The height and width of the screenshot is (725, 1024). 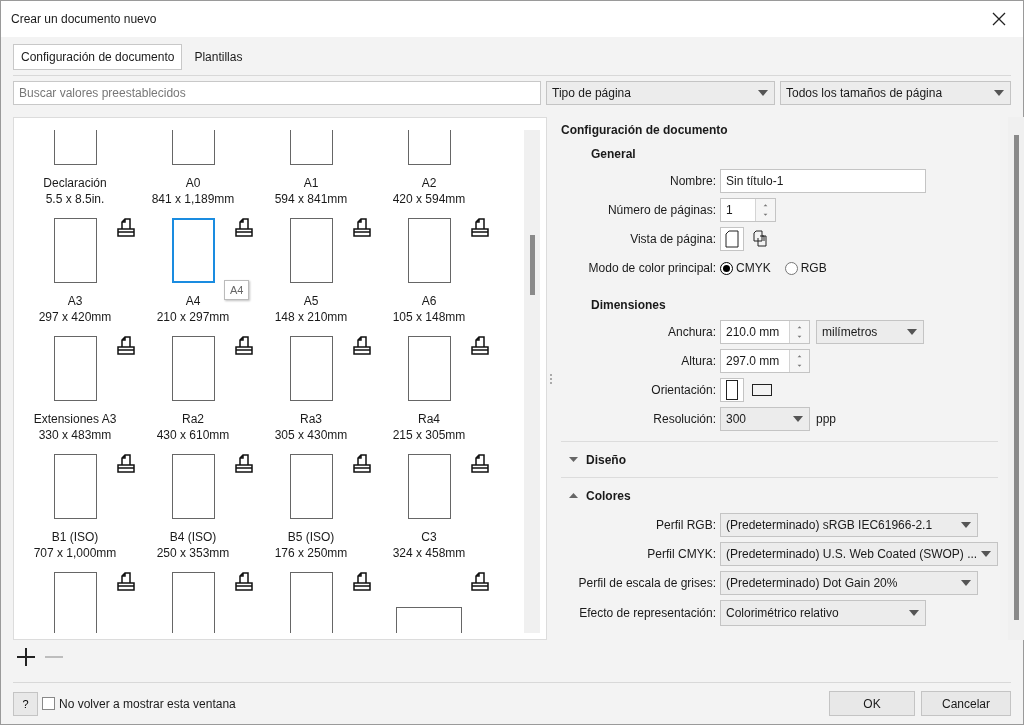 I want to click on page-icon, so click(x=732, y=239).